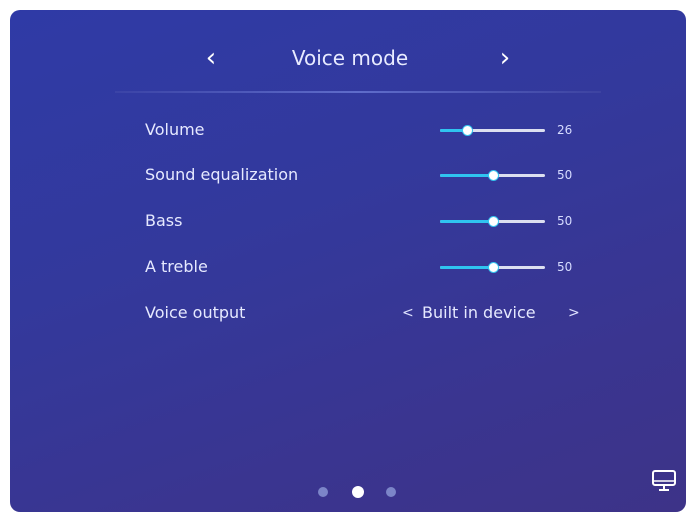 This screenshot has width=694, height=517. I want to click on setting-row-volume: Volume 26, so click(365, 130).